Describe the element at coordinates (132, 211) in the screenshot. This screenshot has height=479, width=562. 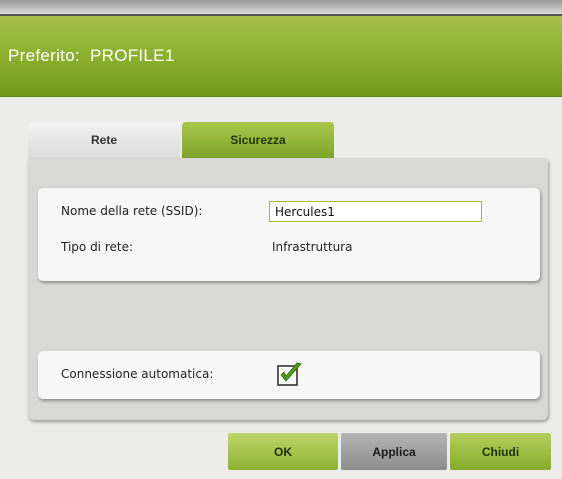
I see `ssid-label: Nome della rete (SSID):` at that location.